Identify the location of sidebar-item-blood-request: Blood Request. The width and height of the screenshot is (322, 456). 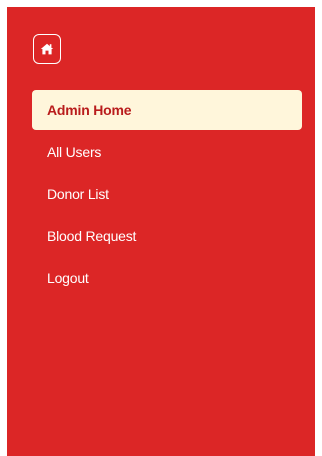
(167, 236).